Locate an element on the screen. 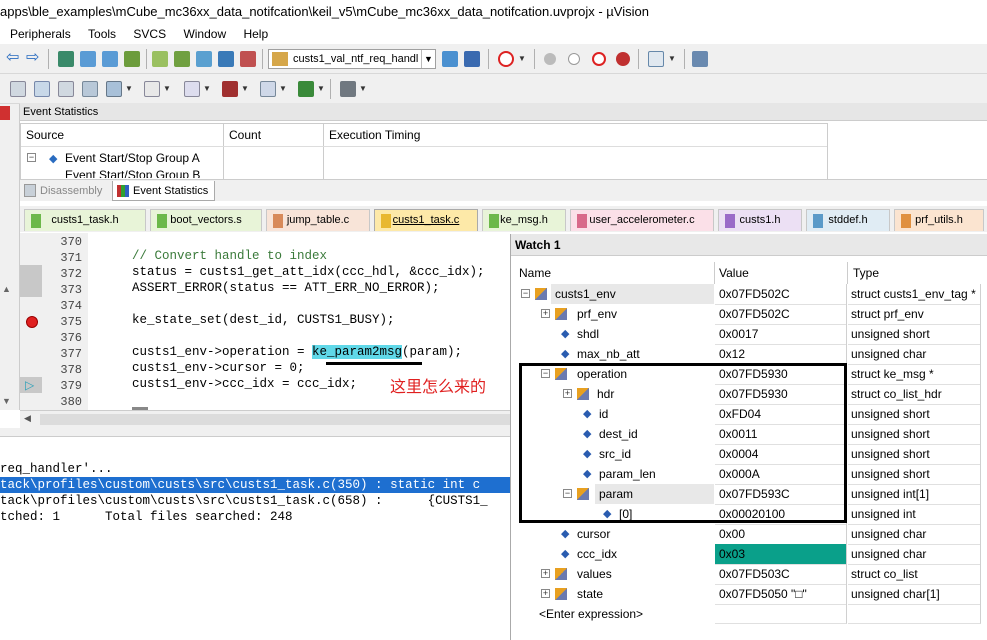  column-name: Name is located at coordinates (535, 273).